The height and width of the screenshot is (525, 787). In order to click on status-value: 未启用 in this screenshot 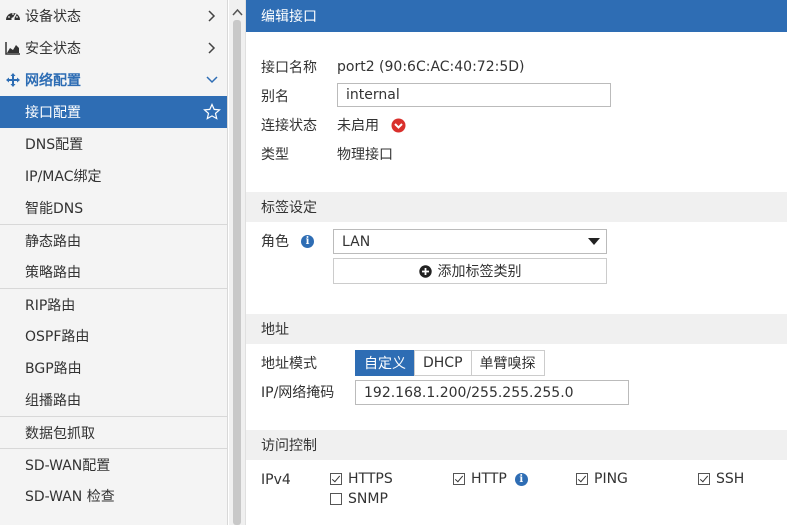, I will do `click(358, 126)`.